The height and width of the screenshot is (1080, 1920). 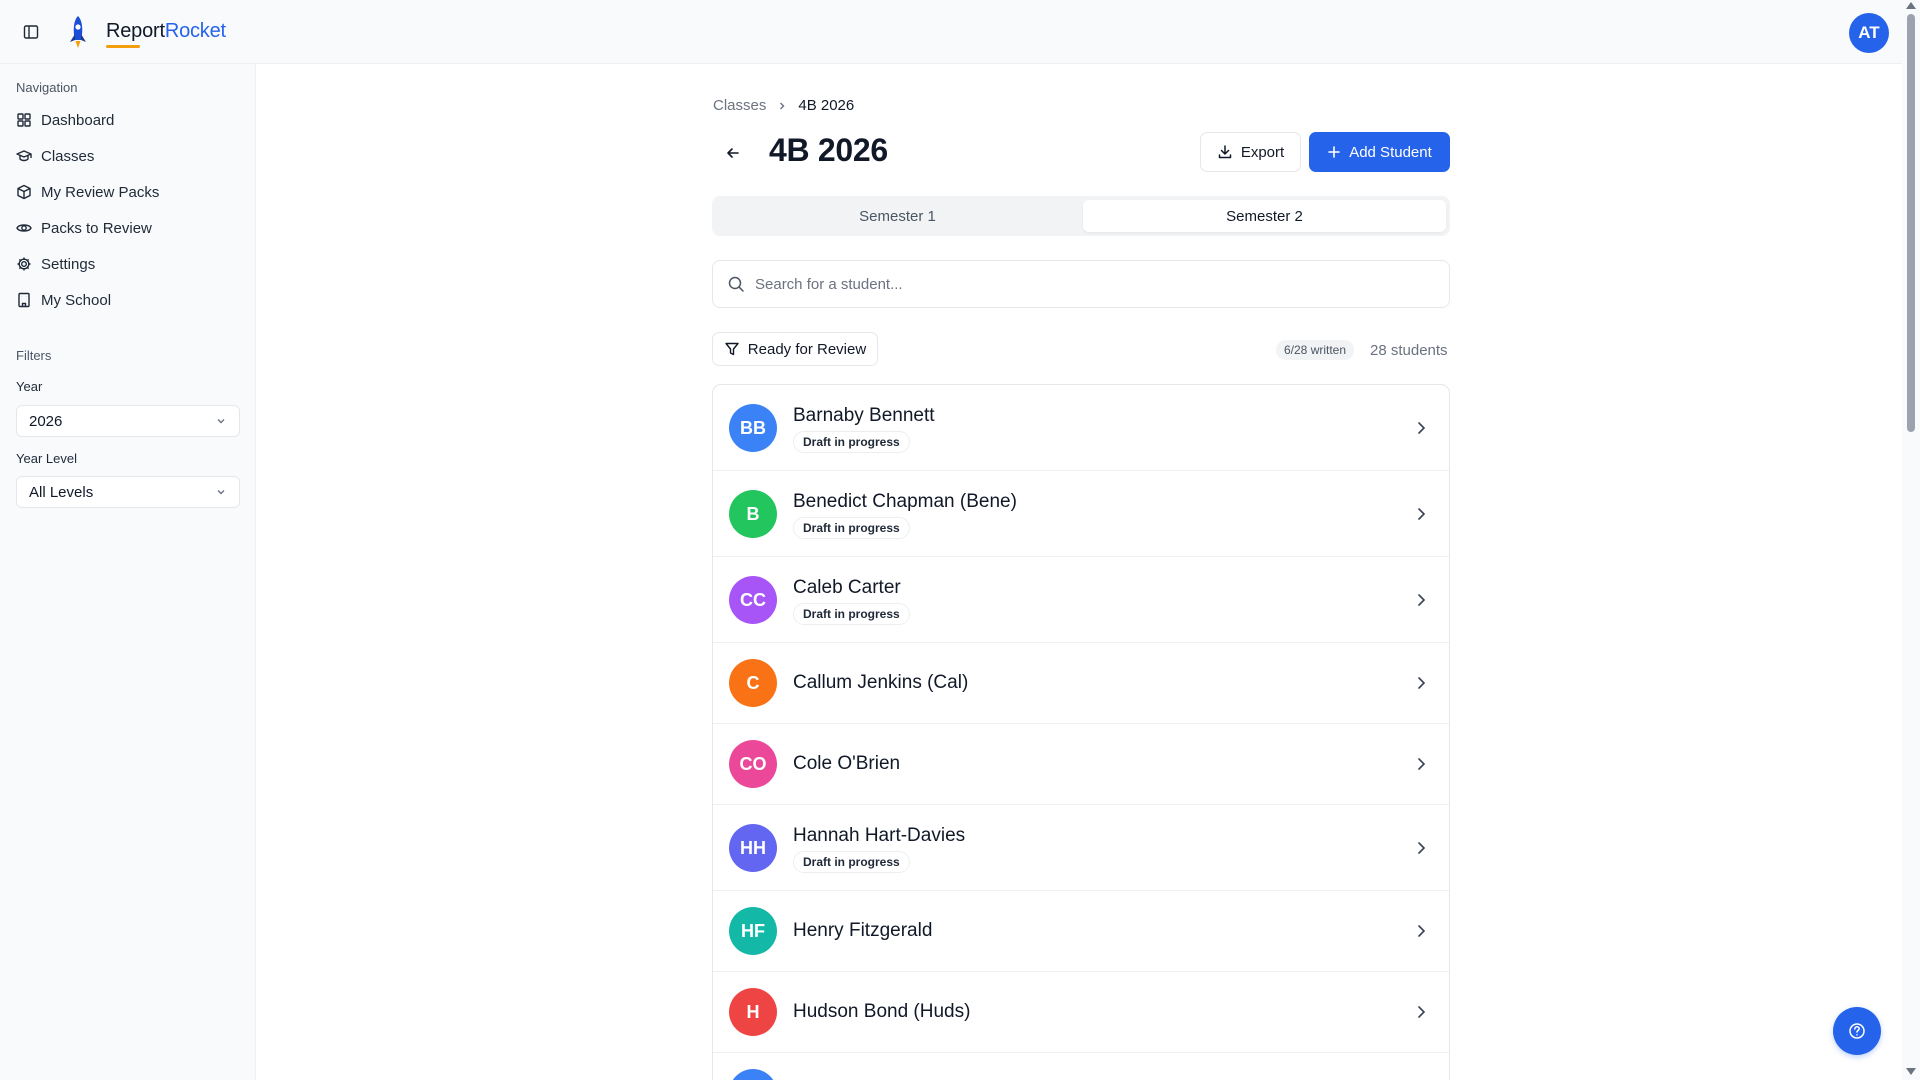 I want to click on sidebar-item-my-school: My School, so click(x=126, y=300).